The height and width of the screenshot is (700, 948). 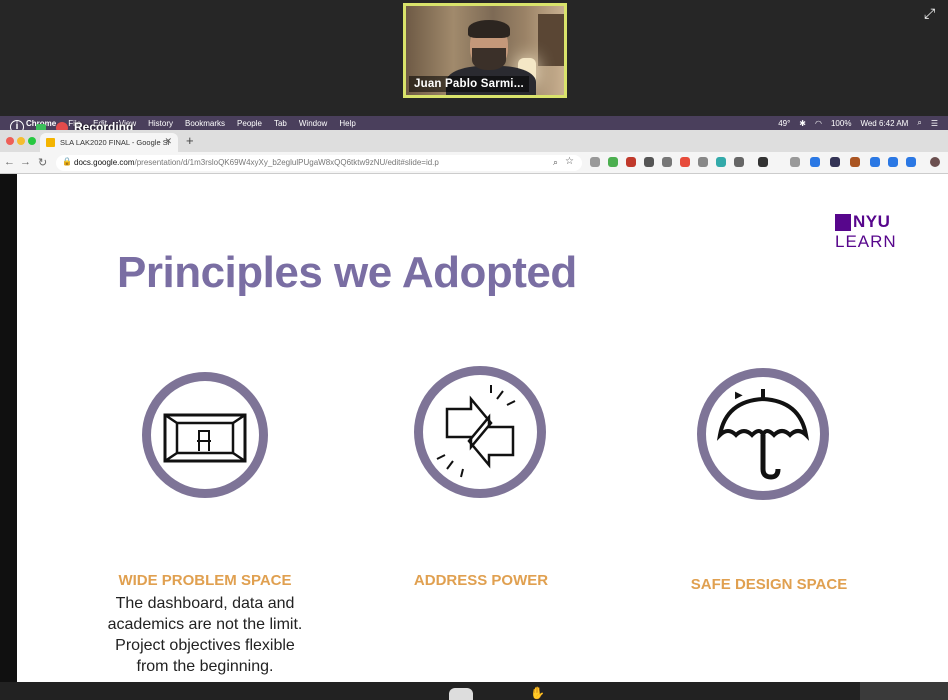 I want to click on menu-bookmarks: Bookmarks, so click(x=205, y=123).